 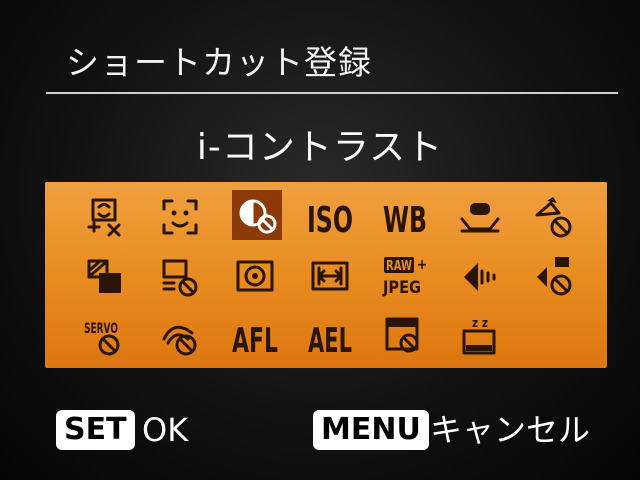 What do you see at coordinates (480, 277) in the screenshot?
I see `flash-exposure-icon` at bounding box center [480, 277].